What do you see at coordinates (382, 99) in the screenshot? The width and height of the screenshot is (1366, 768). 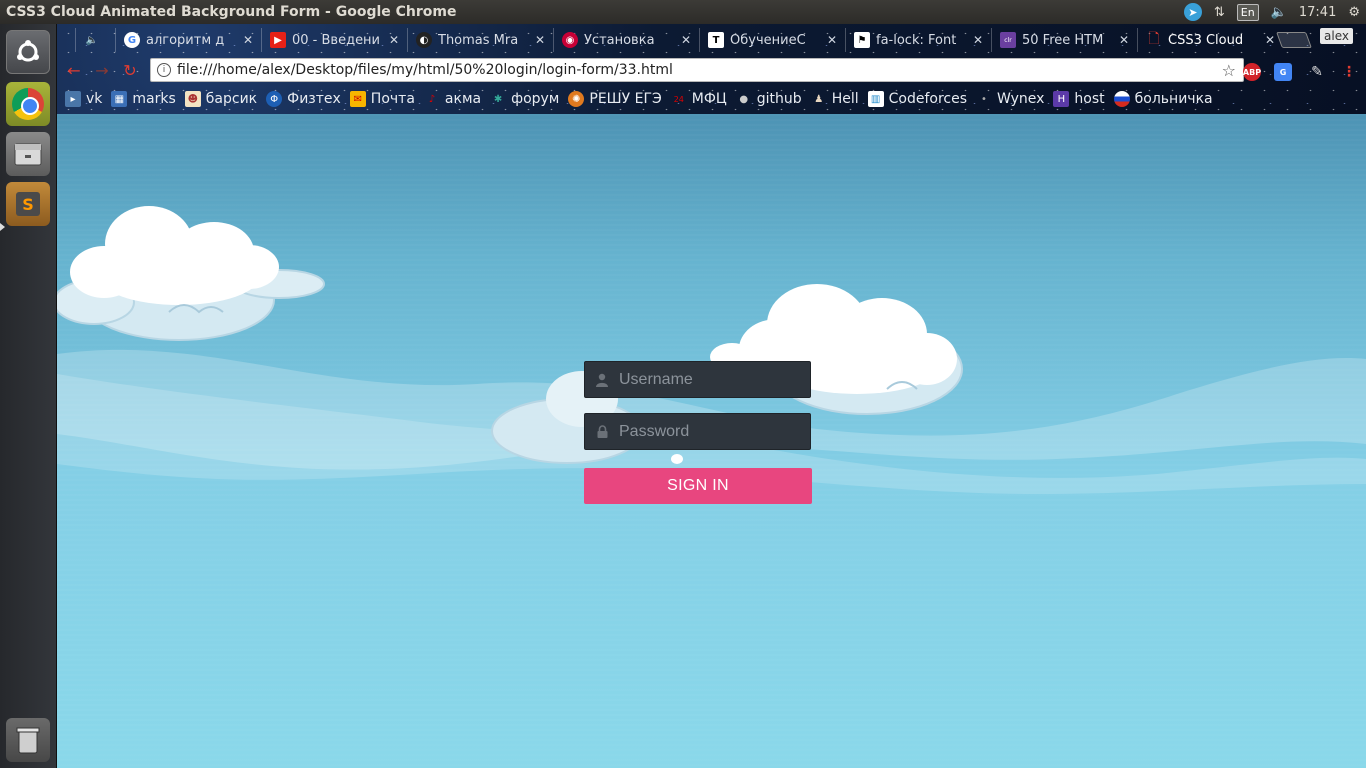 I see `bookmark-mail: ✉ Почта` at bounding box center [382, 99].